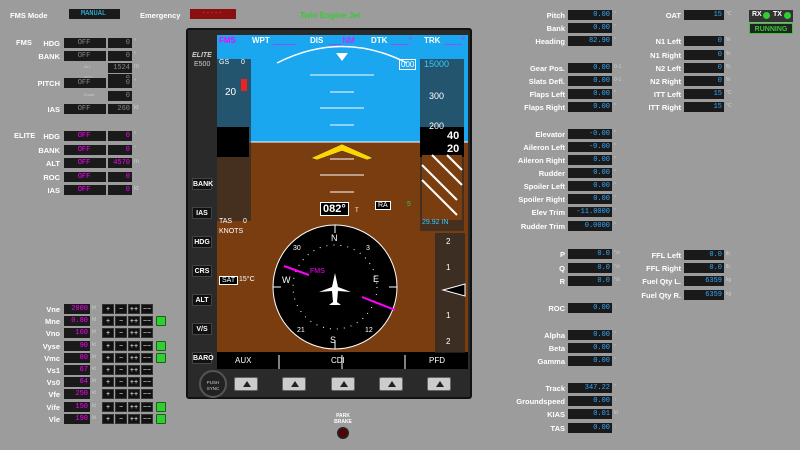 The width and height of the screenshot is (800, 450). What do you see at coordinates (202, 213) in the screenshot?
I see `pfd-side-button-ias: IAS` at bounding box center [202, 213].